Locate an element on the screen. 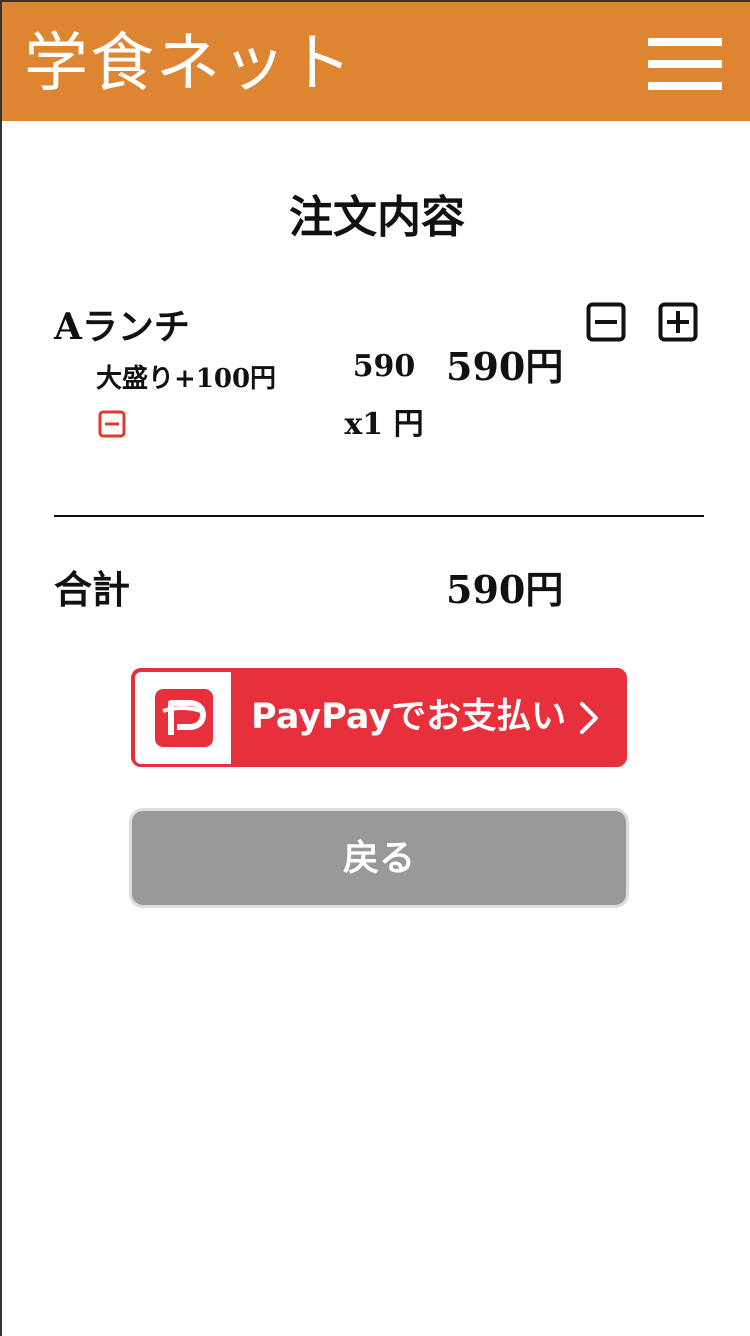 The image size is (750, 1336). decrease-quantity-button is located at coordinates (606, 322).